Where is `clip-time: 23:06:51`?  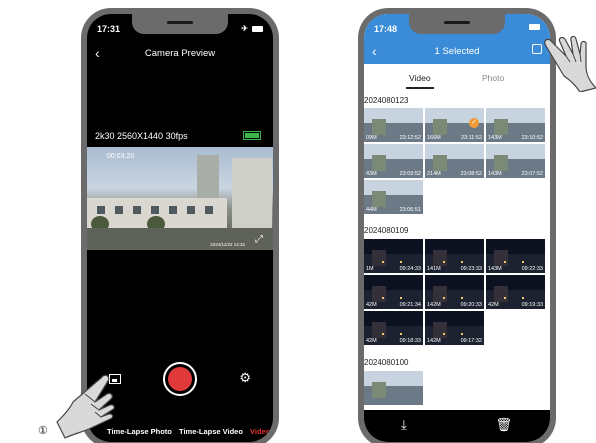
clip-time: 23:06:51 is located at coordinates (410, 210).